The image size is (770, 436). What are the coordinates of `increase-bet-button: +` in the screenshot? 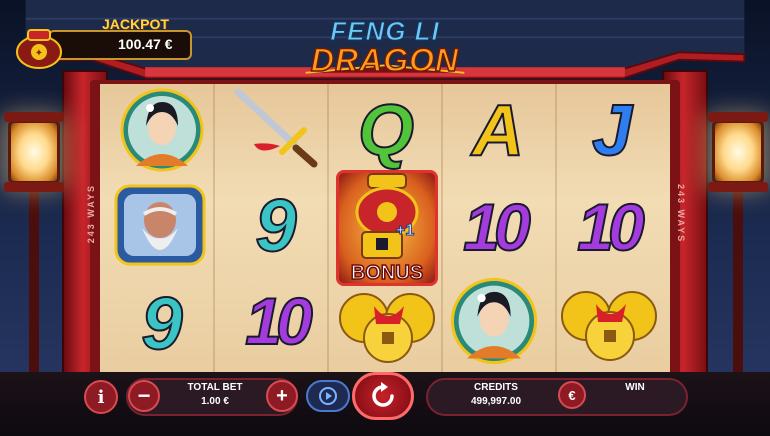 It's located at (282, 396).